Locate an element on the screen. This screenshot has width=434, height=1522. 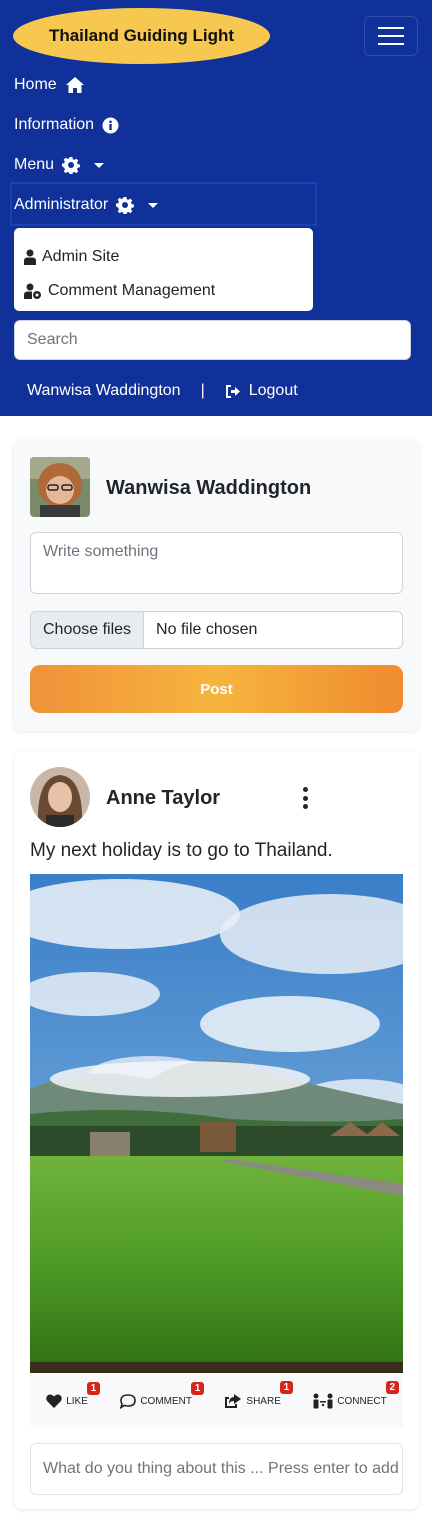
brand-logo: Thailand Guiding Light is located at coordinates (141, 36).